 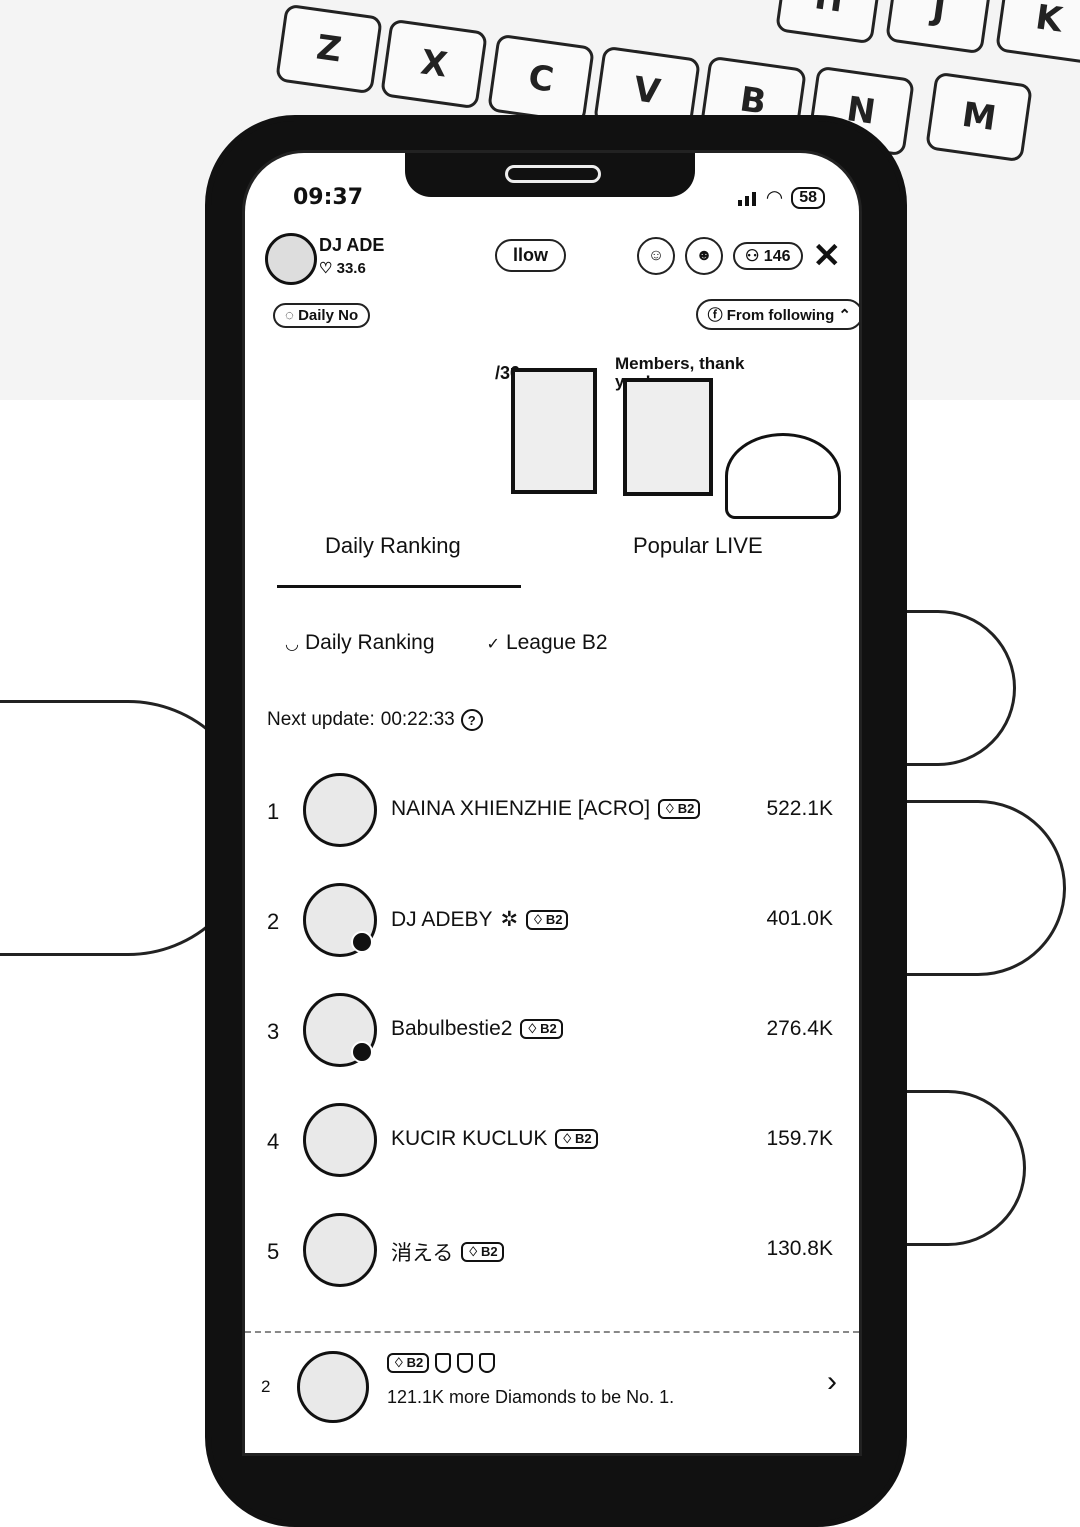 I want to click on signal-icon, so click(x=747, y=198).